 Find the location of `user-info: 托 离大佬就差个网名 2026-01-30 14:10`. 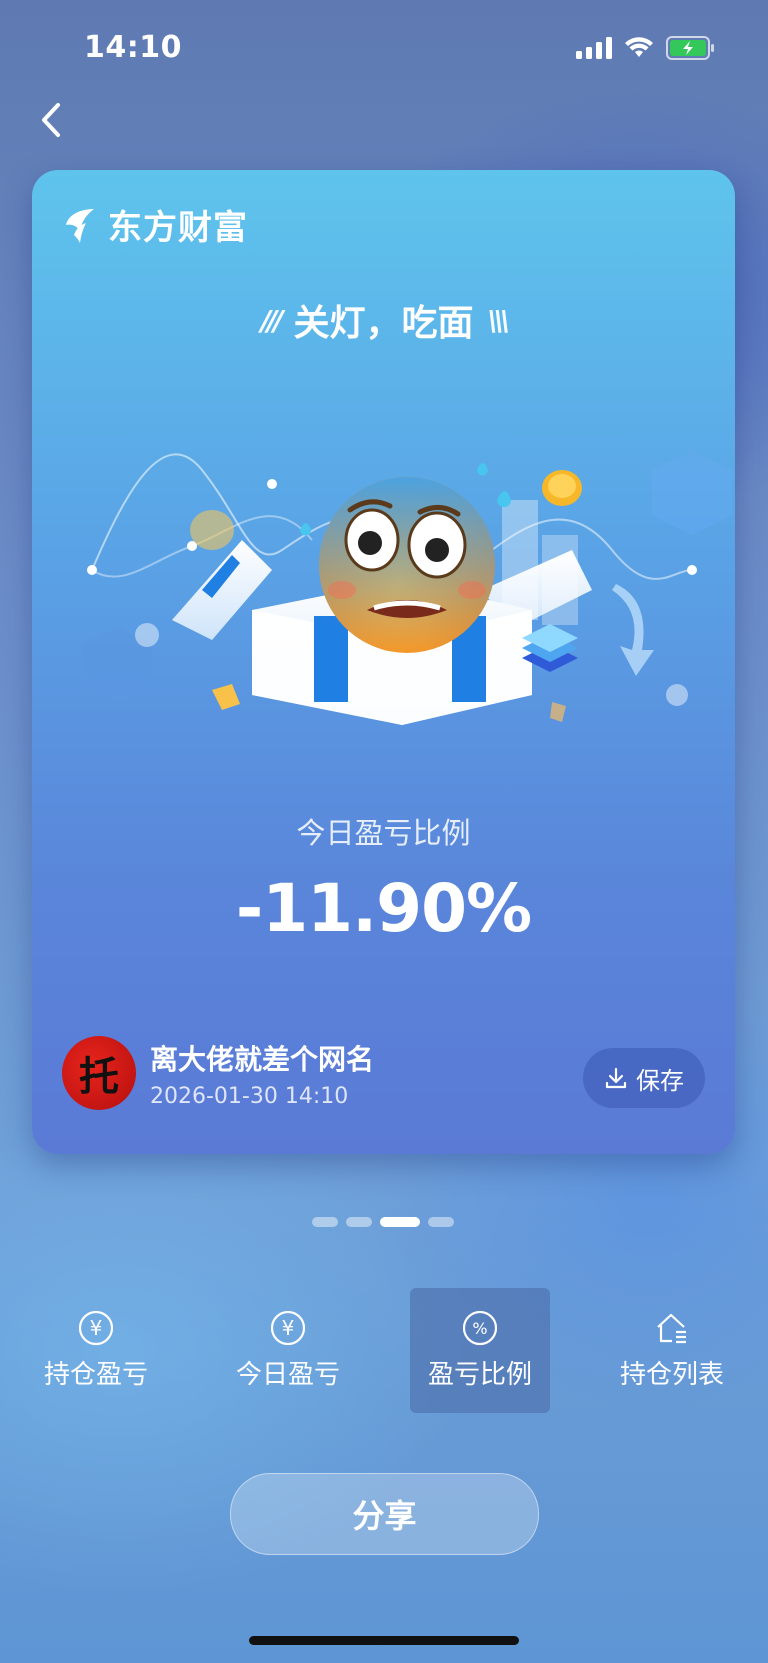

user-info: 托 离大佬就差个网名 2026-01-30 14:10 is located at coordinates (218, 1073).